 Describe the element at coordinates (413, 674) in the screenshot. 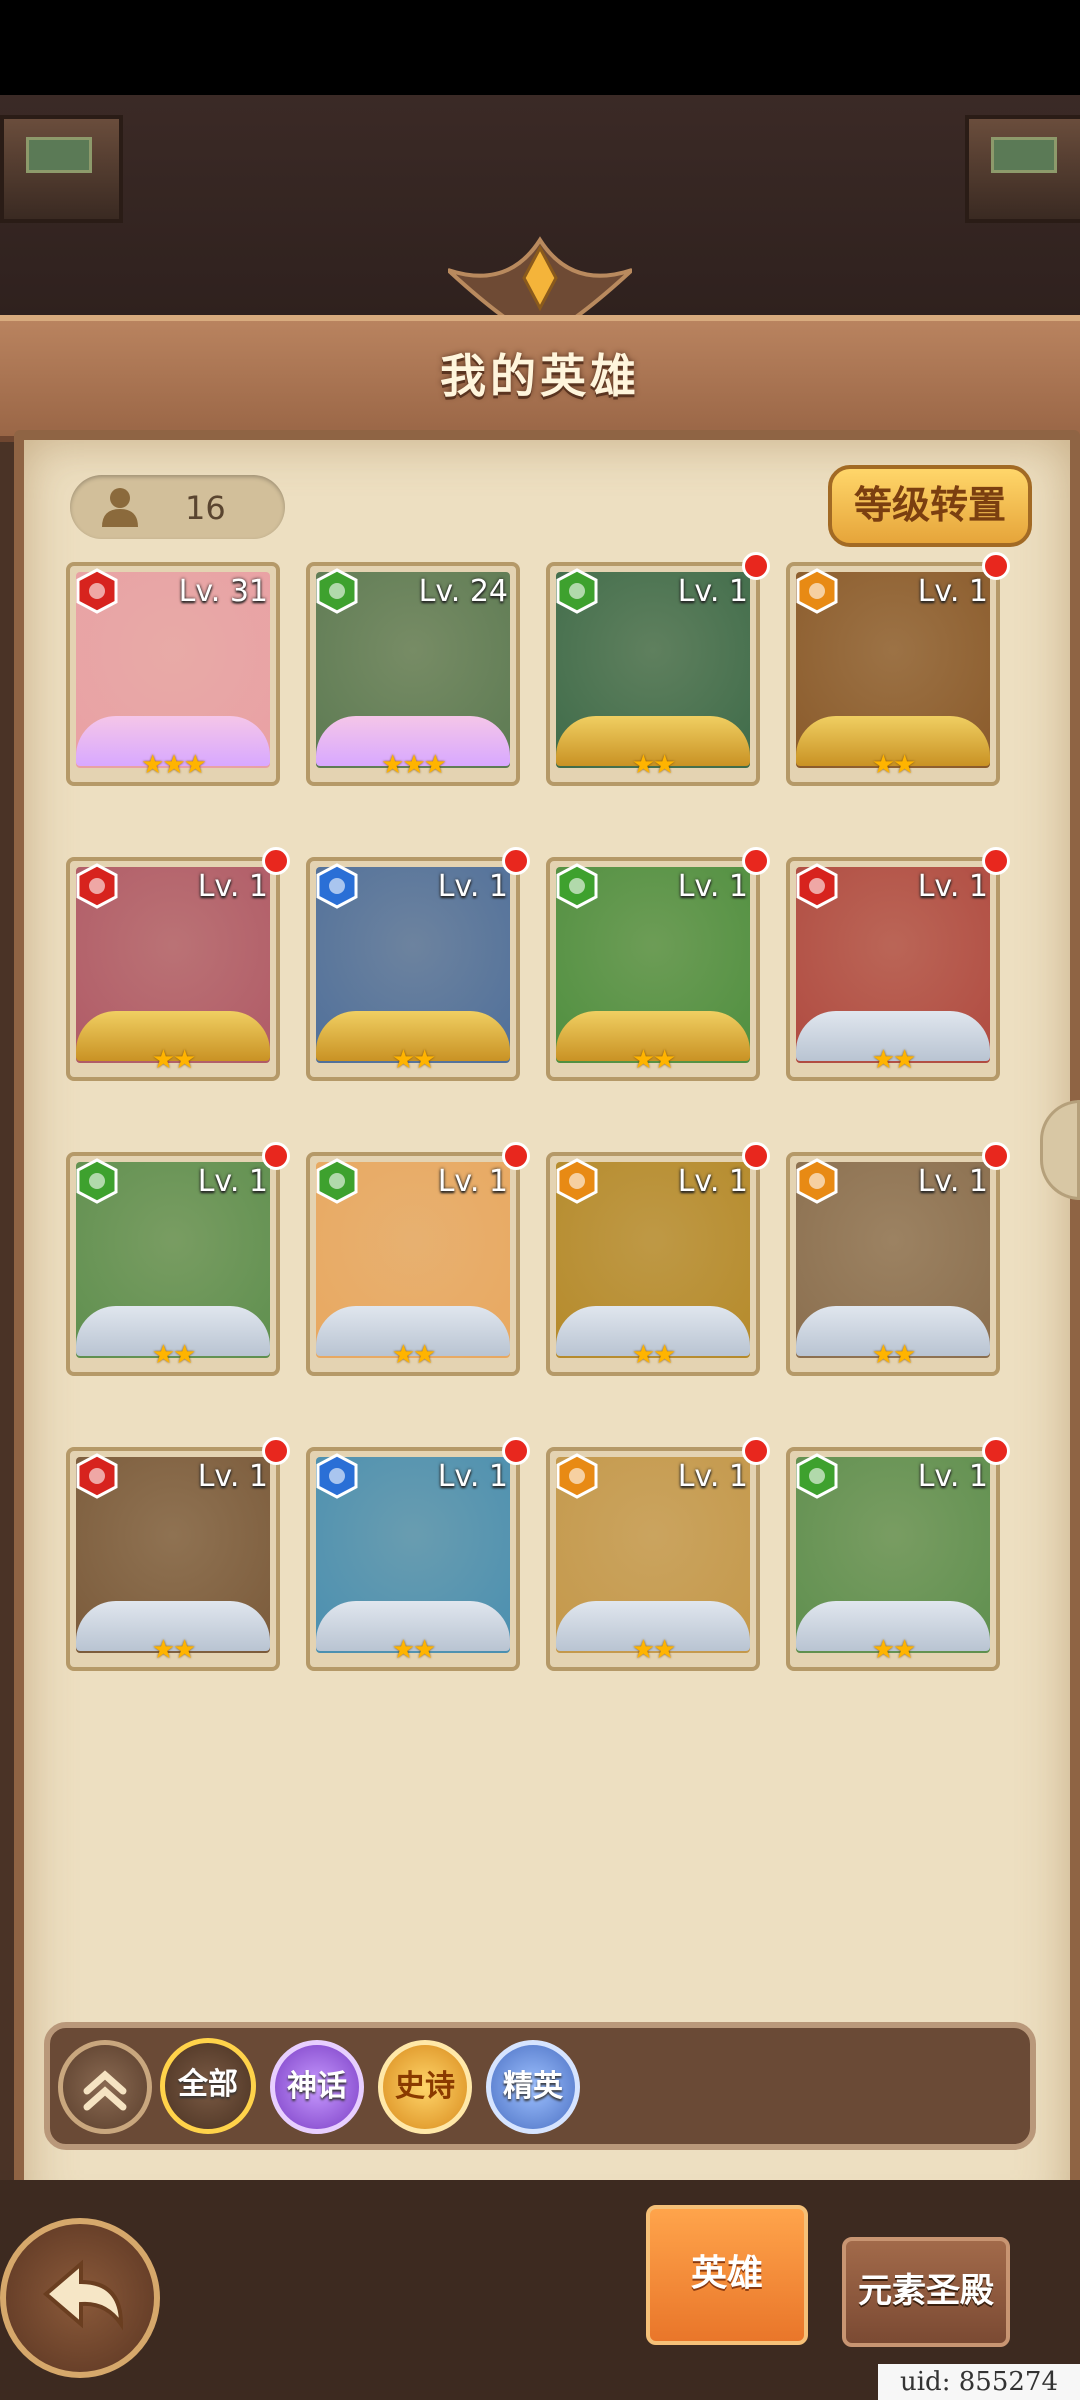

I see `hero-card: Lv. 24 ★★★` at that location.